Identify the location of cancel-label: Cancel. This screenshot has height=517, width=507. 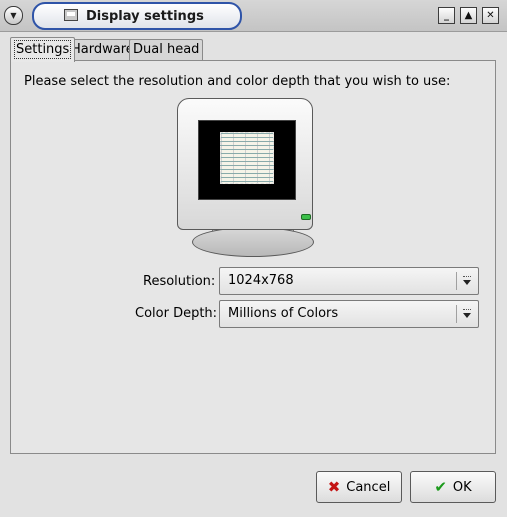
(368, 487).